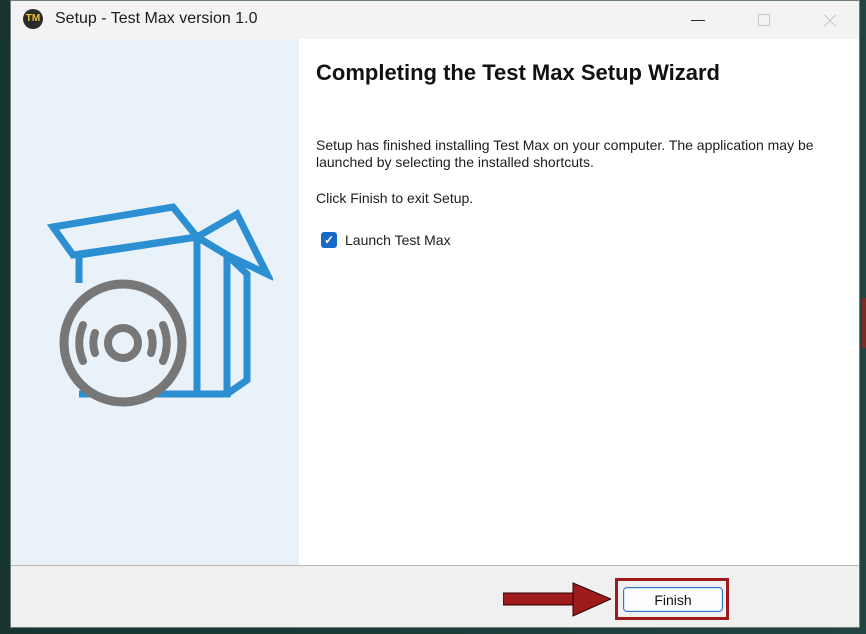 This screenshot has width=866, height=634. What do you see at coordinates (518, 72) in the screenshot?
I see `wizard-heading: Completing the Test Max Setup Wizard` at bounding box center [518, 72].